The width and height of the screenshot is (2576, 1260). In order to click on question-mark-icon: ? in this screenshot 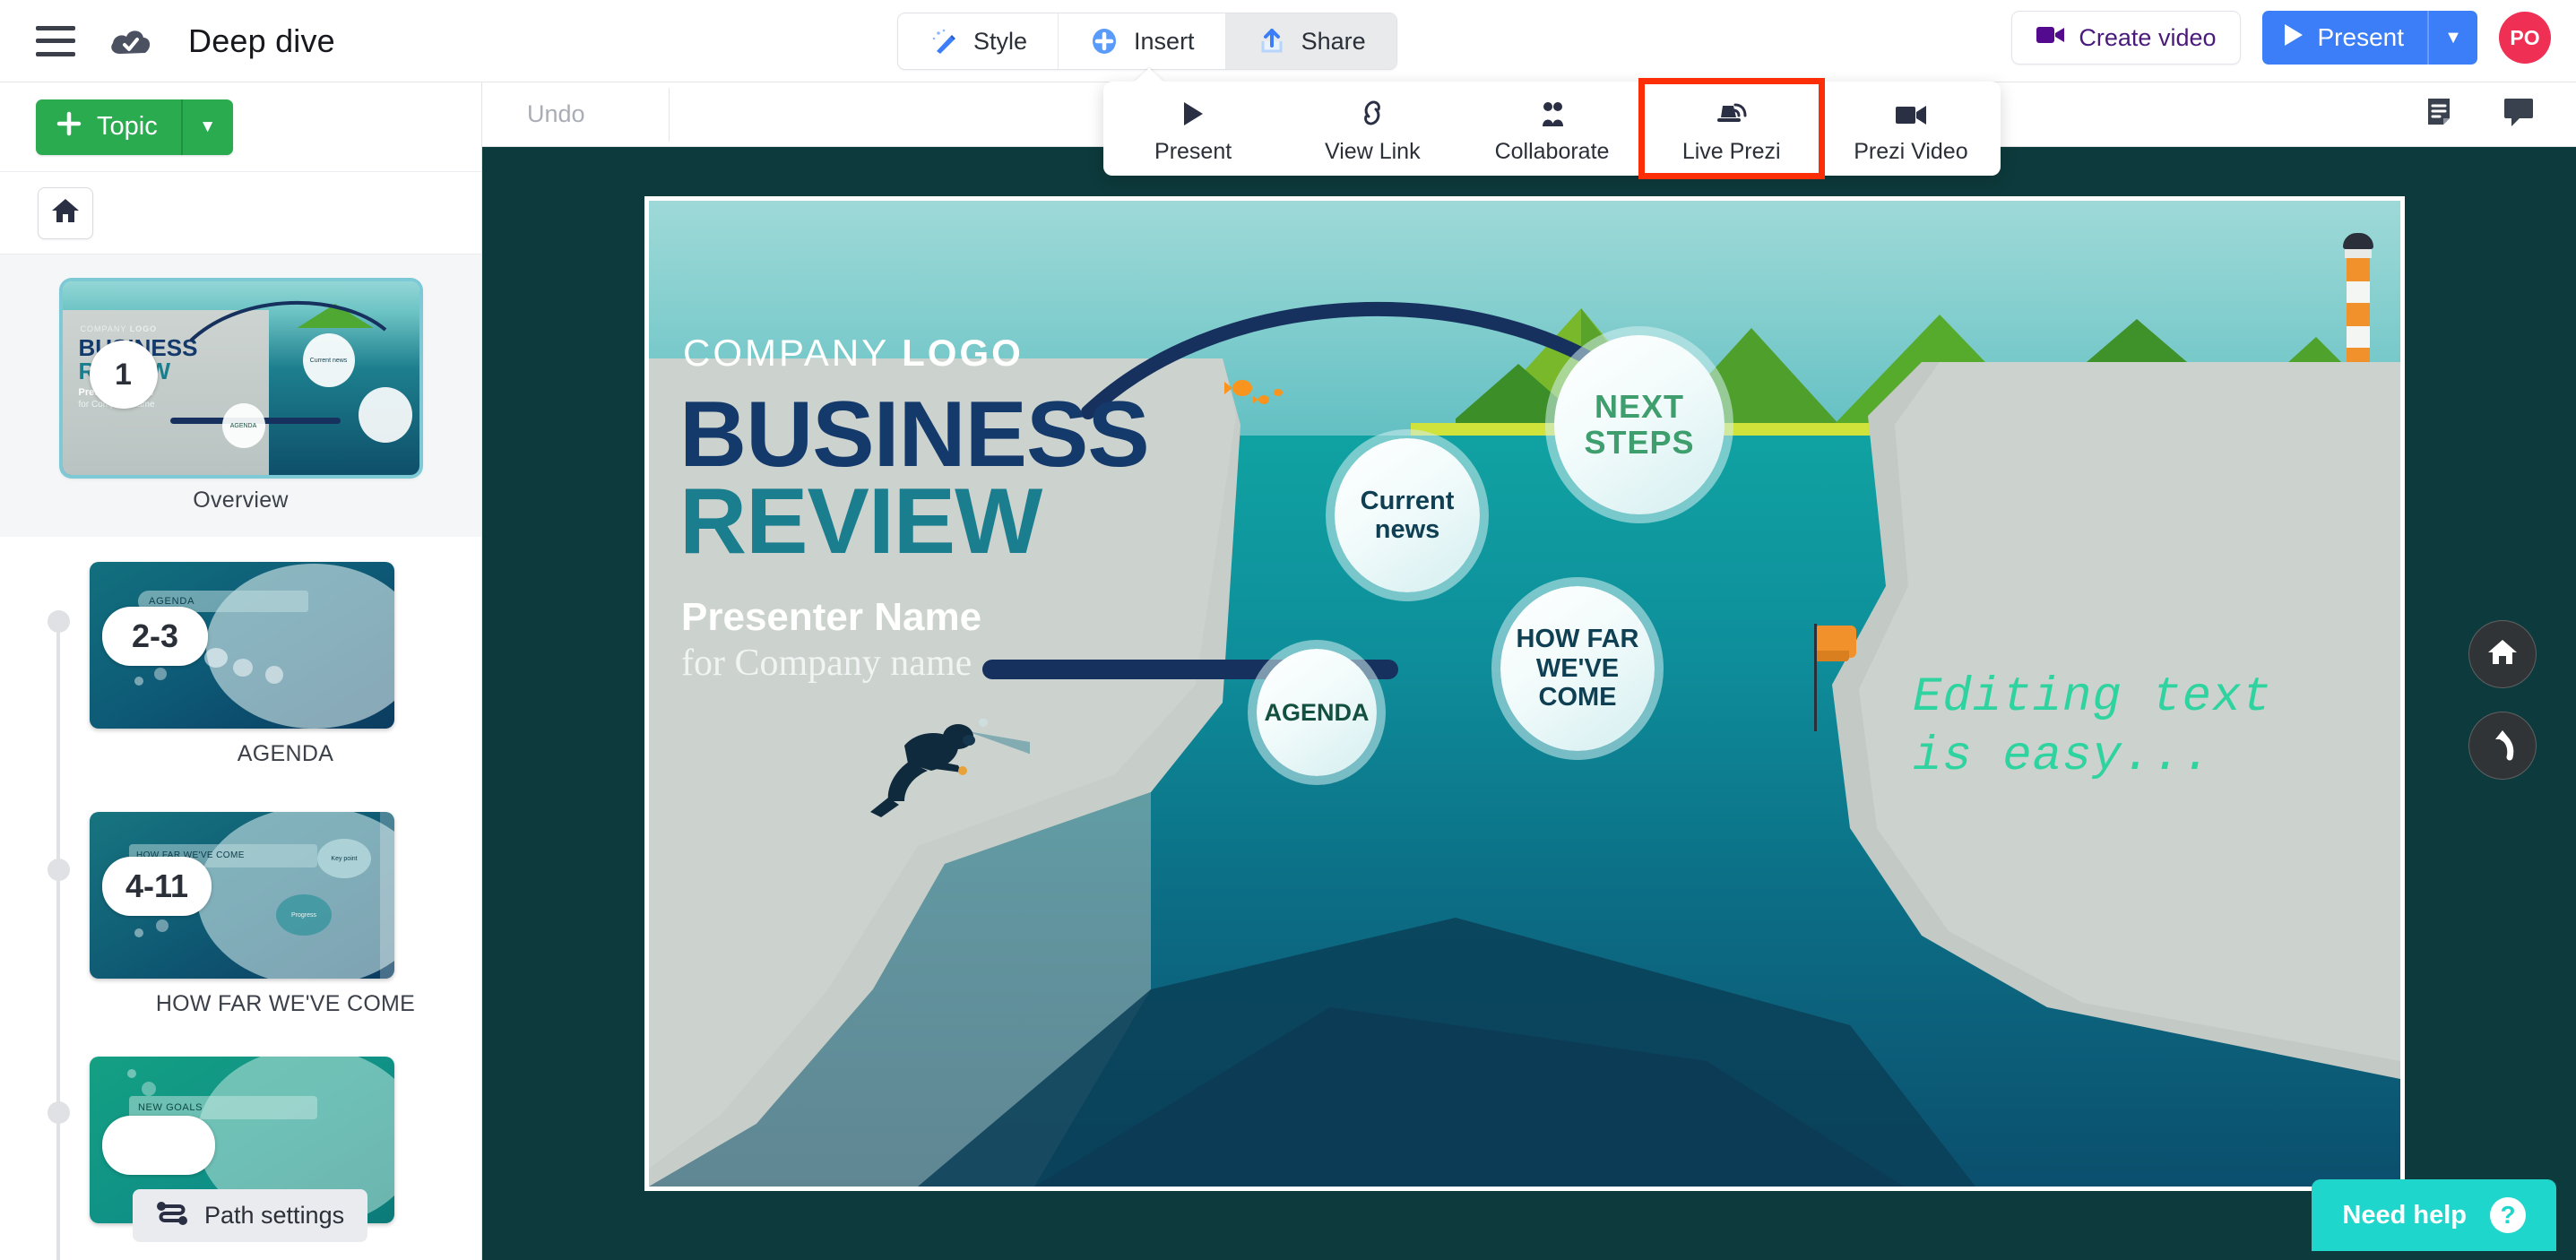, I will do `click(2508, 1215)`.